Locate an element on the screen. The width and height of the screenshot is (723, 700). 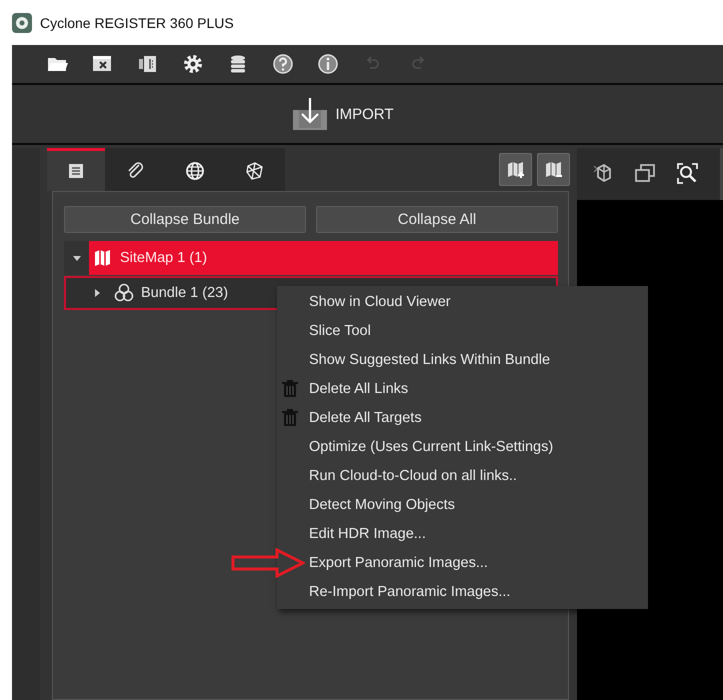
tree-label: Bundle 1 (23) is located at coordinates (184, 293).